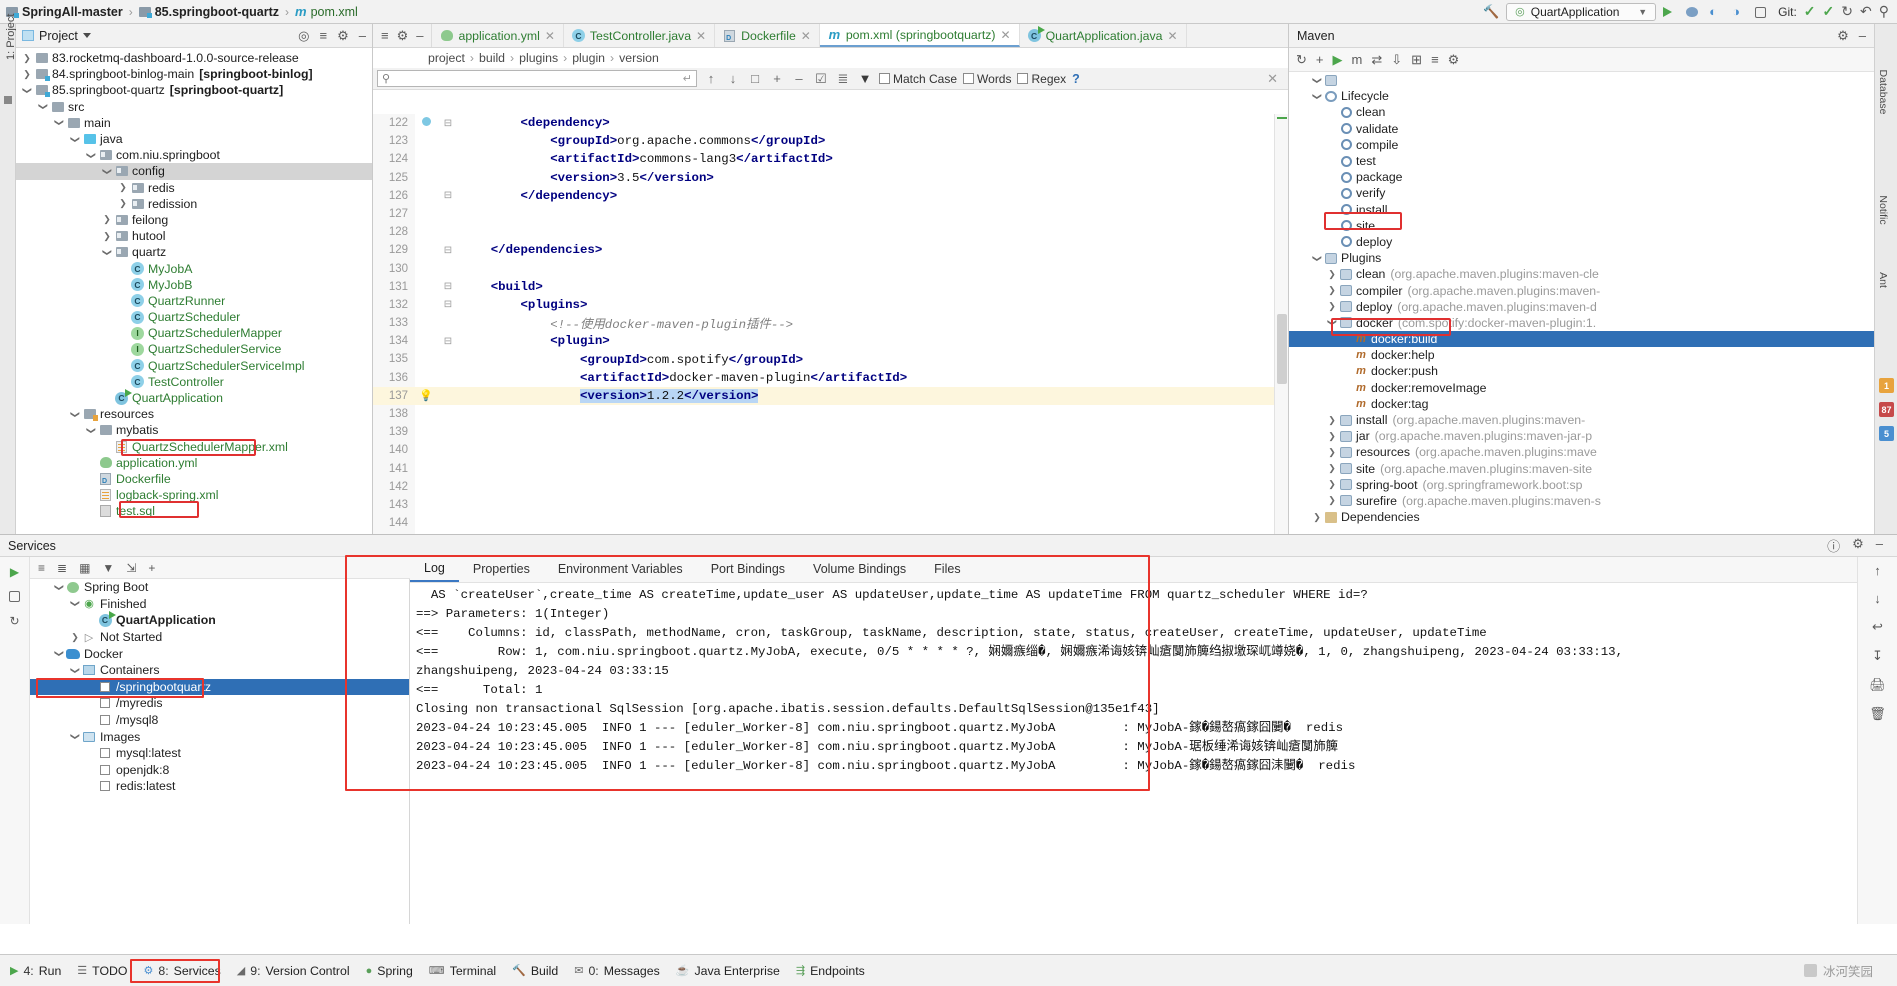  I want to click on code-line-144: 144, so click(830, 523).